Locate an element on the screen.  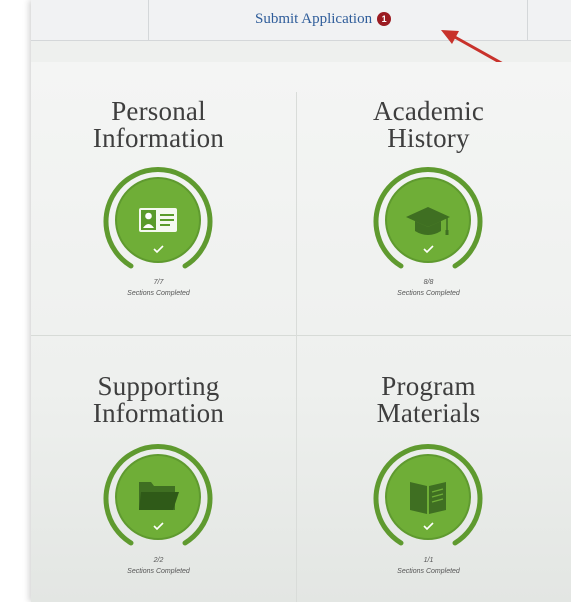
folder-icon is located at coordinates (159, 496).